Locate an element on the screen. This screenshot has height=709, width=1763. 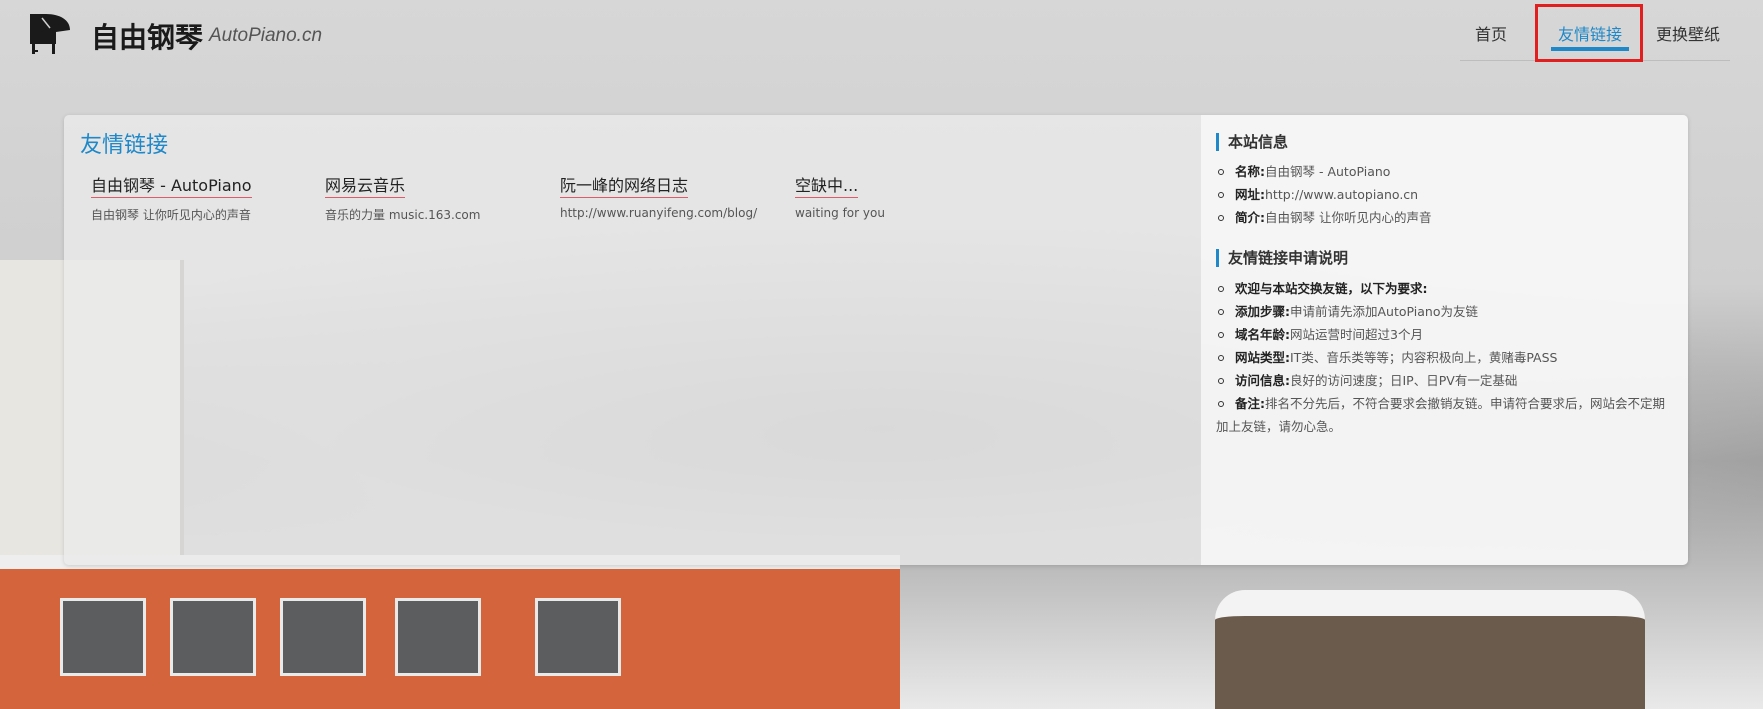
info-label: 访问信息: is located at coordinates (1262, 380).